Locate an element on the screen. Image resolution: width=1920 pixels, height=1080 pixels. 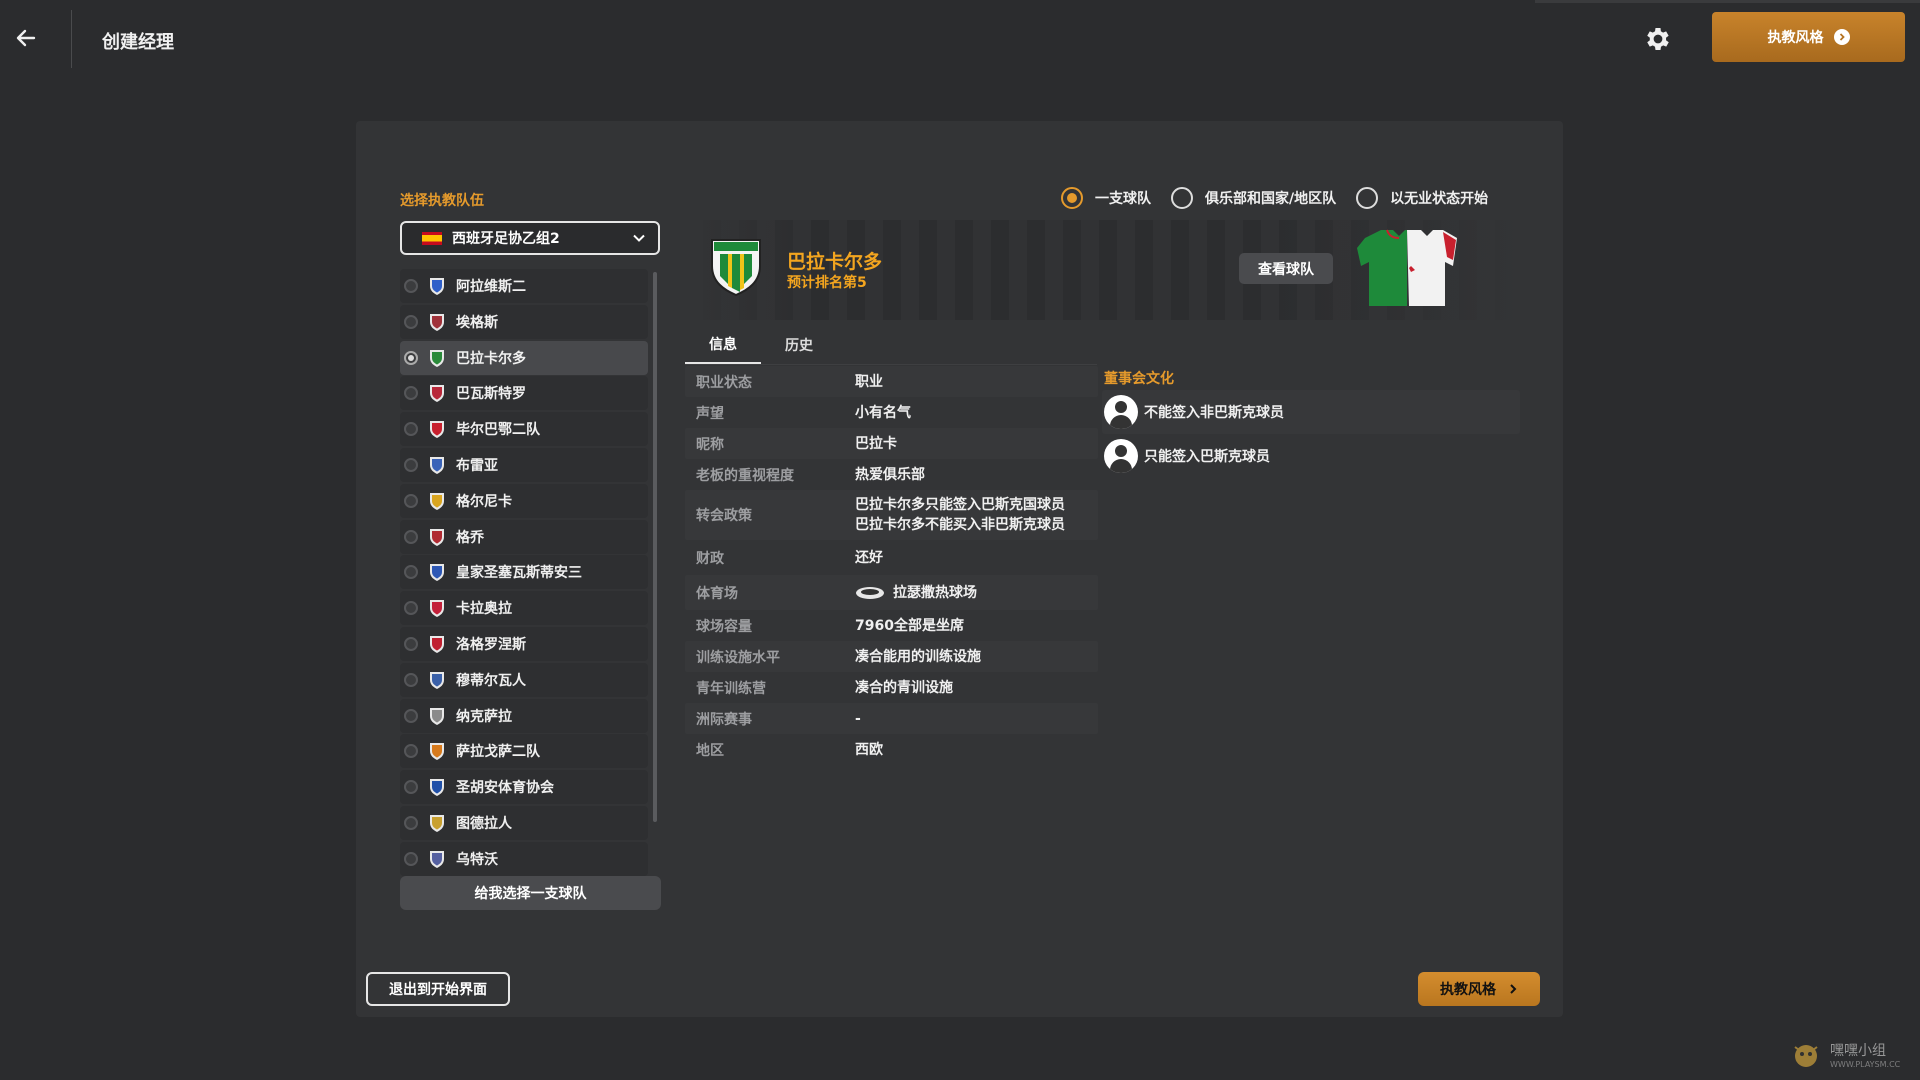
team-list-item: 图德拉人 is located at coordinates (524, 822).